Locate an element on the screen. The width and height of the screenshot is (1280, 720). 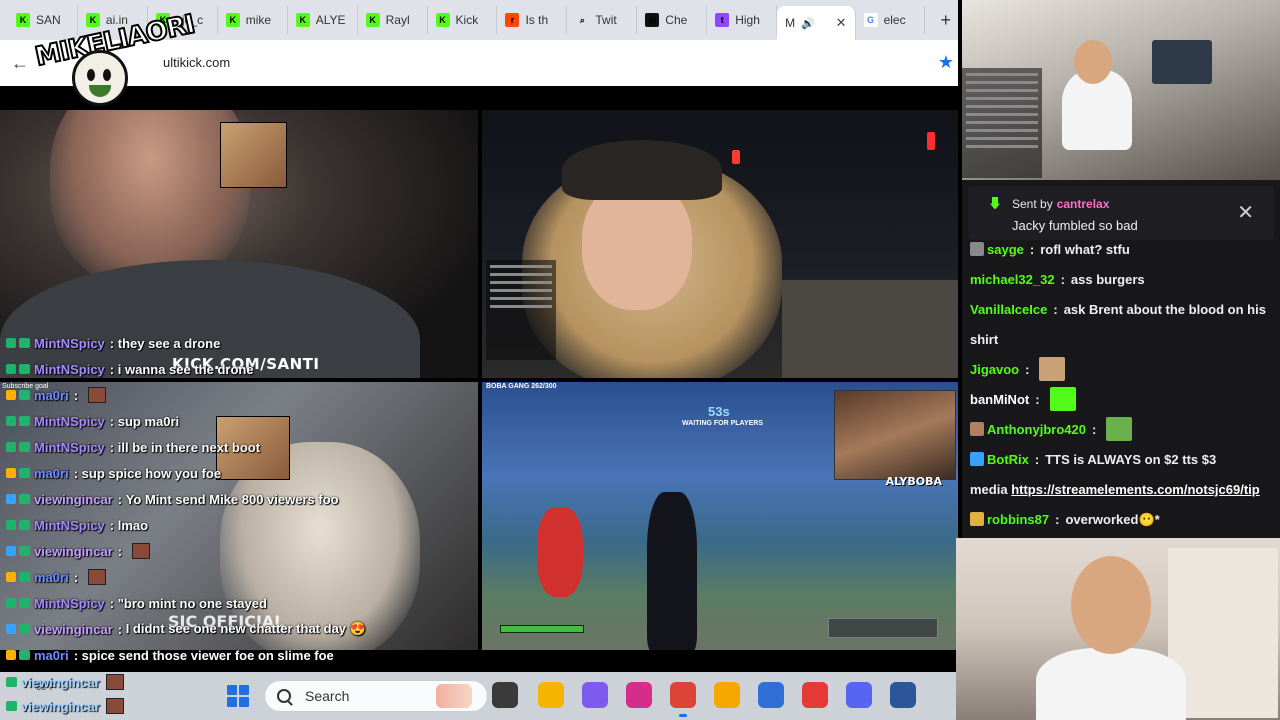
close-tab-icon: ✕ is located at coordinates (841, 23).